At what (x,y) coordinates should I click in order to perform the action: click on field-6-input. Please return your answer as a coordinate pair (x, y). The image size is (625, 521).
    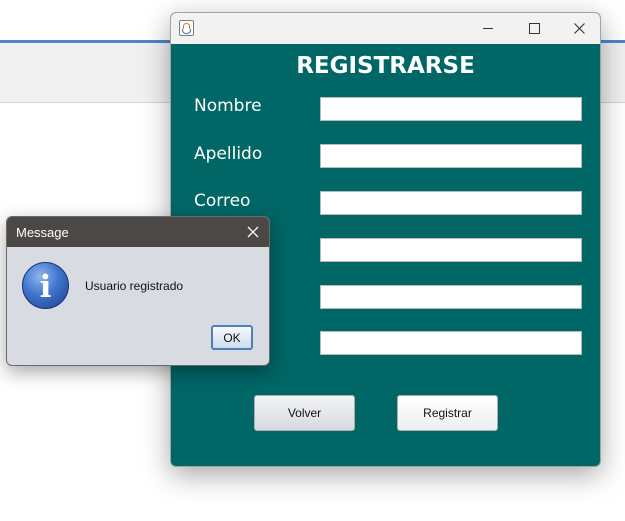
    Looking at the image, I should click on (451, 343).